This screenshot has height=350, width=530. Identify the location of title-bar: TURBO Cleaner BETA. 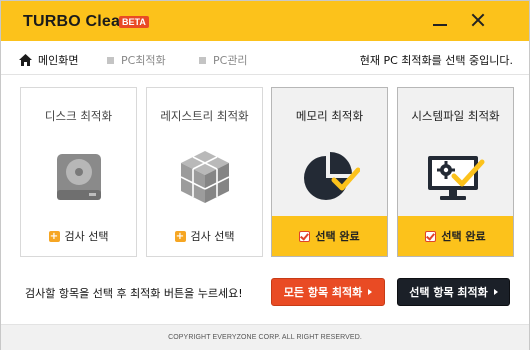
(265, 21).